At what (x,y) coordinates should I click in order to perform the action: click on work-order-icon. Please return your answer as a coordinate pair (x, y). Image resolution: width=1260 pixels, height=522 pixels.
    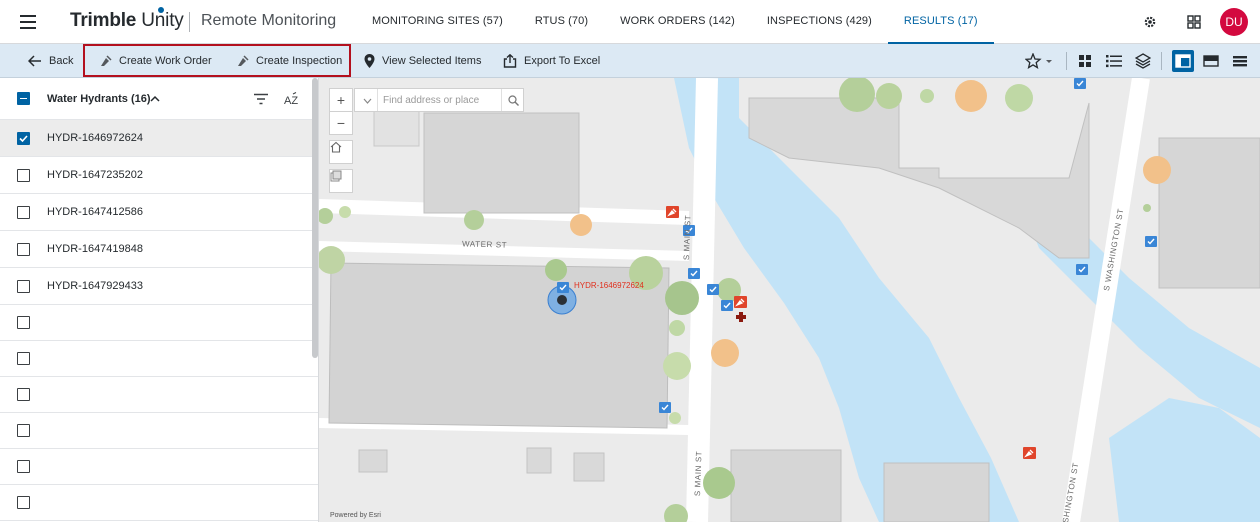
    Looking at the image, I should click on (106, 60).